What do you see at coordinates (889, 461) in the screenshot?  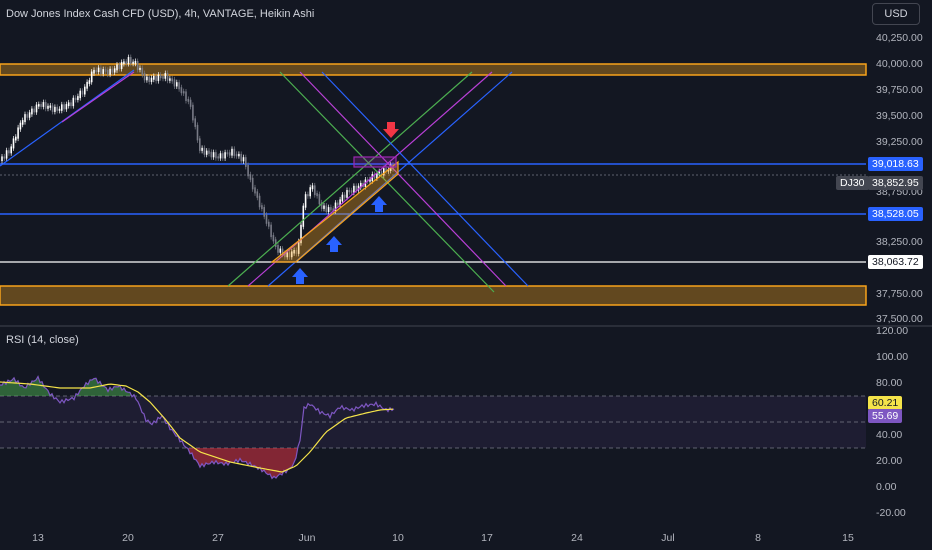 I see `rsi-axis-label: 20.00` at bounding box center [889, 461].